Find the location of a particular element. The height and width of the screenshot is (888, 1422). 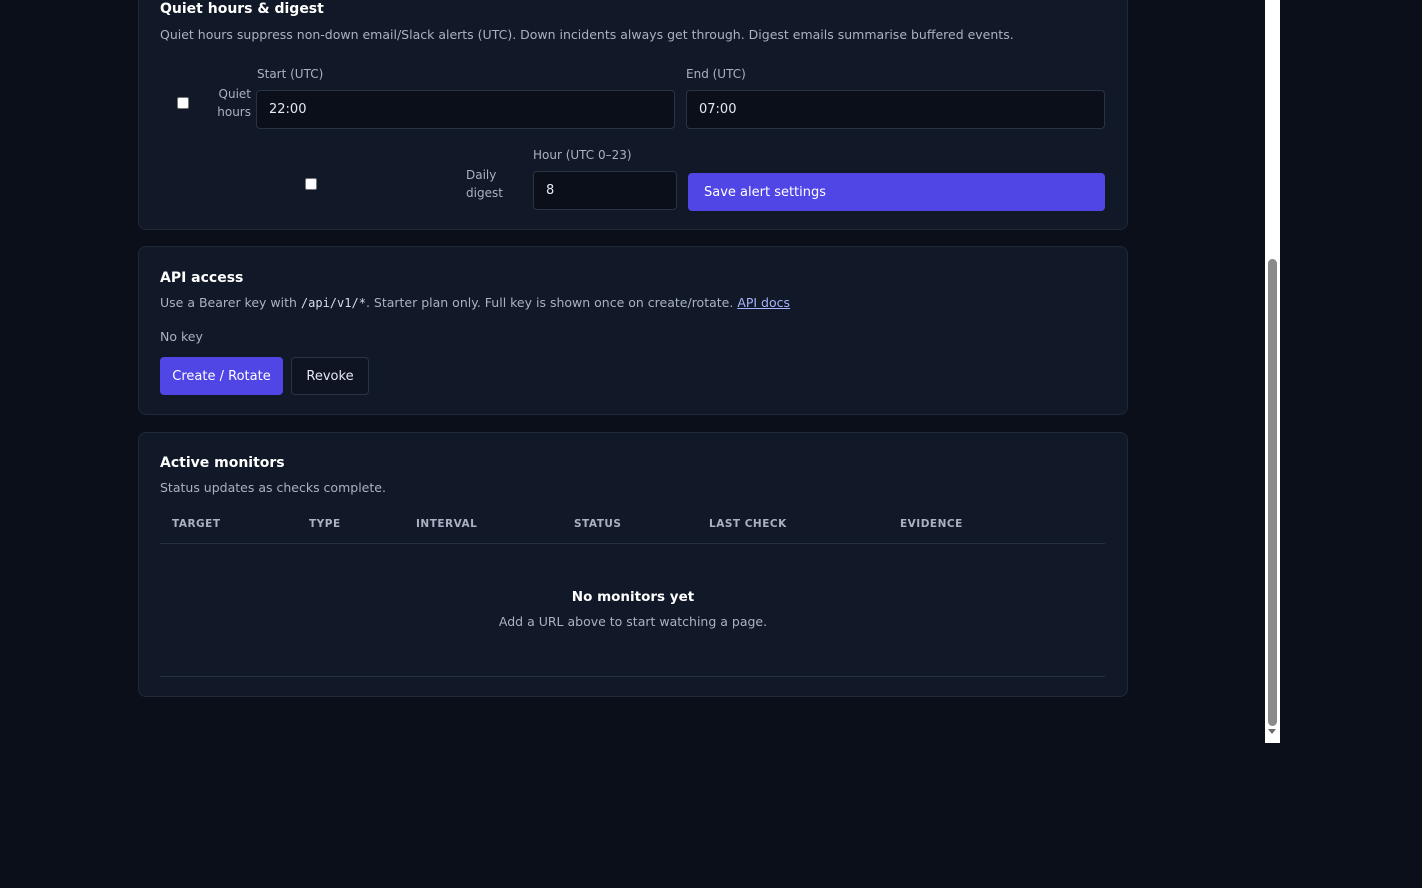

api-key-status: No key is located at coordinates (181, 336).